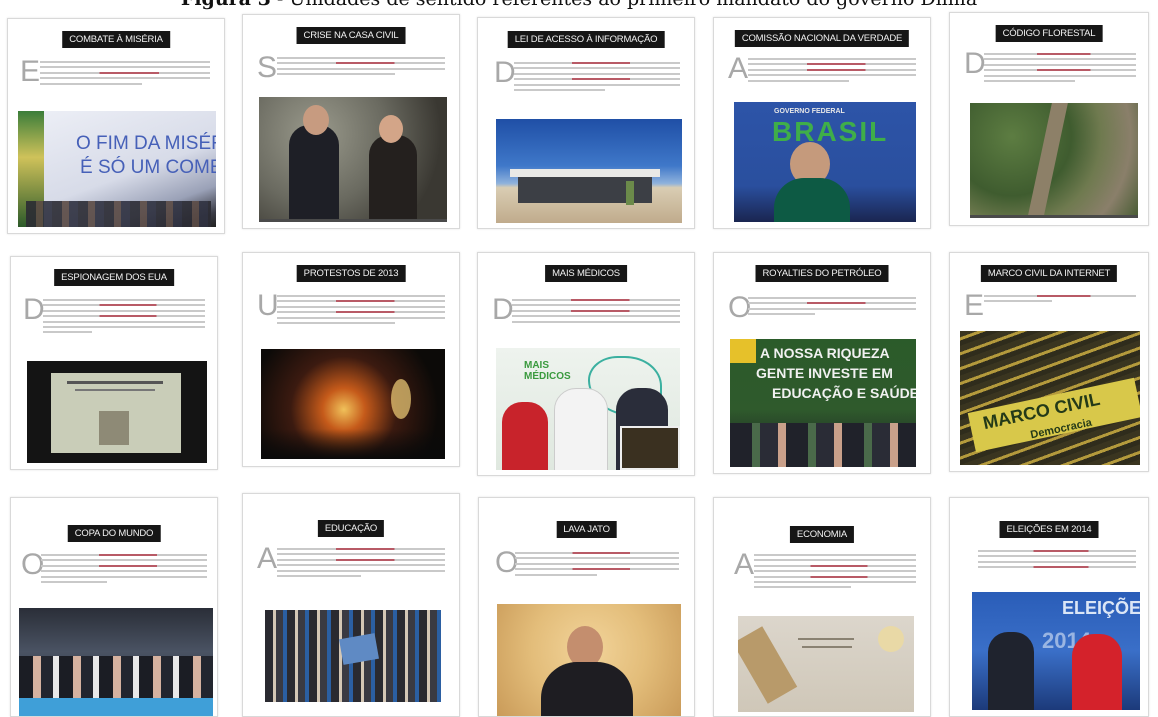  I want to click on banner-text: A NOSSA RIQUEZA, so click(825, 353).